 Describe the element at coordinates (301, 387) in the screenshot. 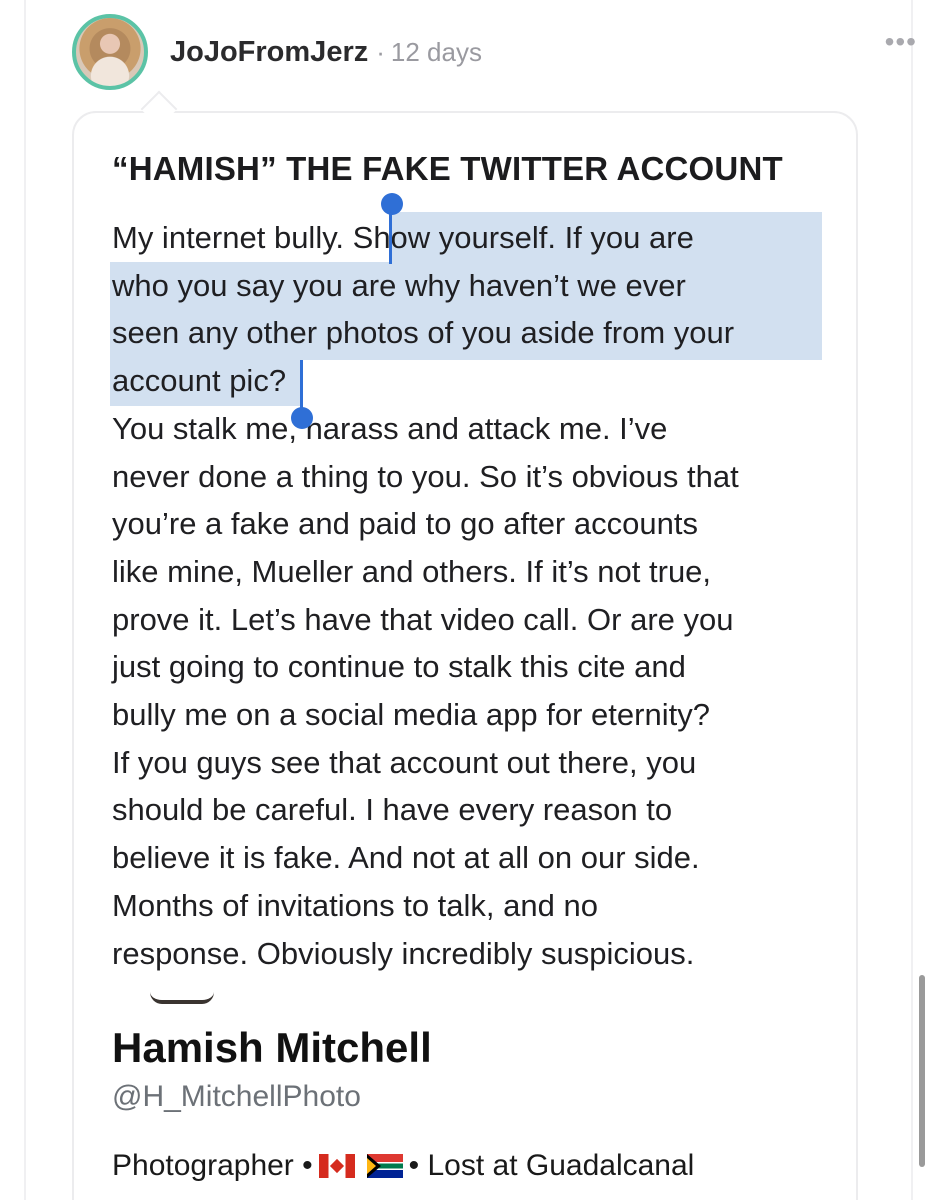

I see `selection-end-caret` at that location.